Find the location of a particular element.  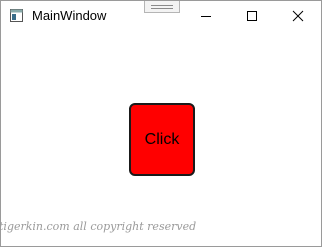

minimize-icon is located at coordinates (206, 16).